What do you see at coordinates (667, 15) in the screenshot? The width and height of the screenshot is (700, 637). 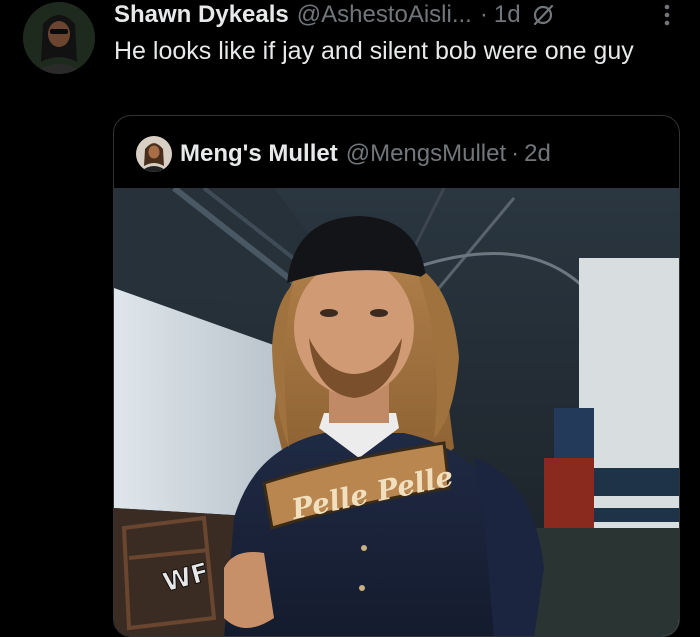 I see `more-icon` at bounding box center [667, 15].